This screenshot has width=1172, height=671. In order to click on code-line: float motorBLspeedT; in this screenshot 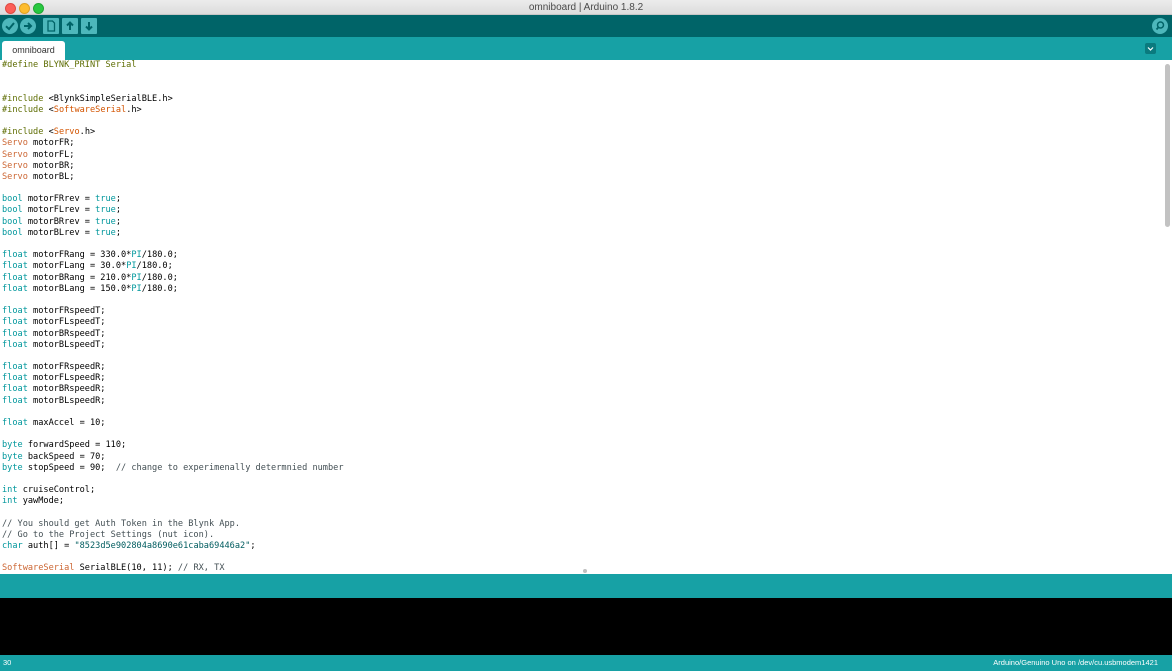, I will do `click(173, 345)`.